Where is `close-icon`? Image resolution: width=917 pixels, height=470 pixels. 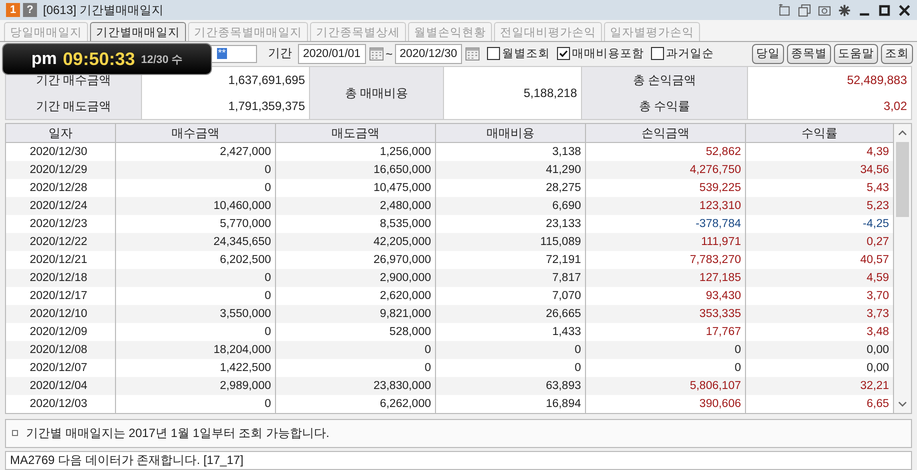
close-icon is located at coordinates (904, 10).